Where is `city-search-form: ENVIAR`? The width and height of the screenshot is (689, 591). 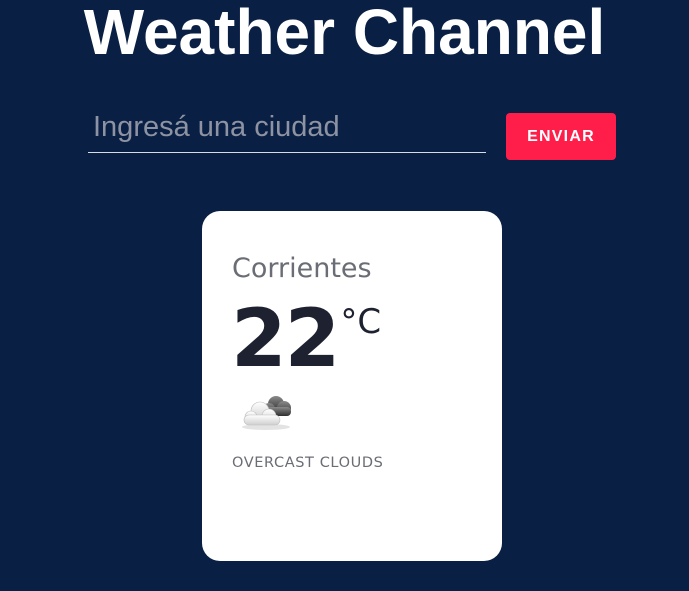
city-search-form: ENVIAR is located at coordinates (353, 134).